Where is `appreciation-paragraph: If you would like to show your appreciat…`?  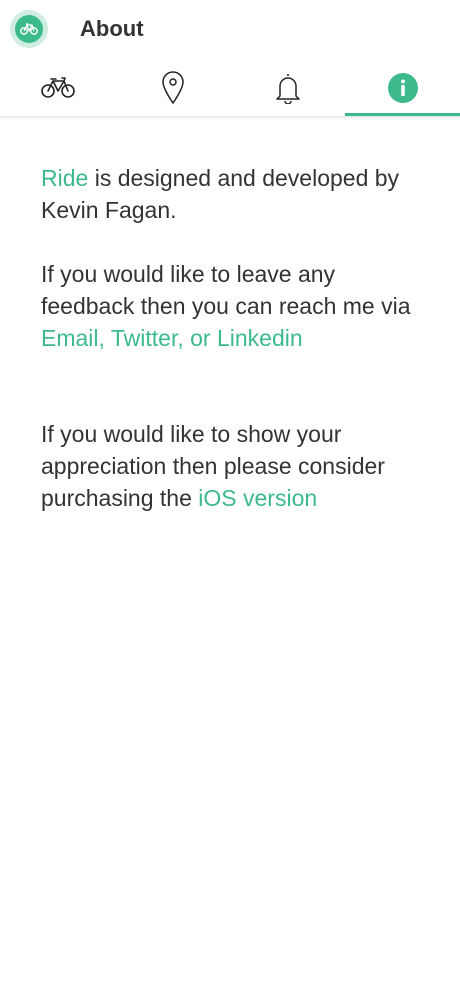
appreciation-paragraph: If you would like to show your appreciat… is located at coordinates (231, 466).